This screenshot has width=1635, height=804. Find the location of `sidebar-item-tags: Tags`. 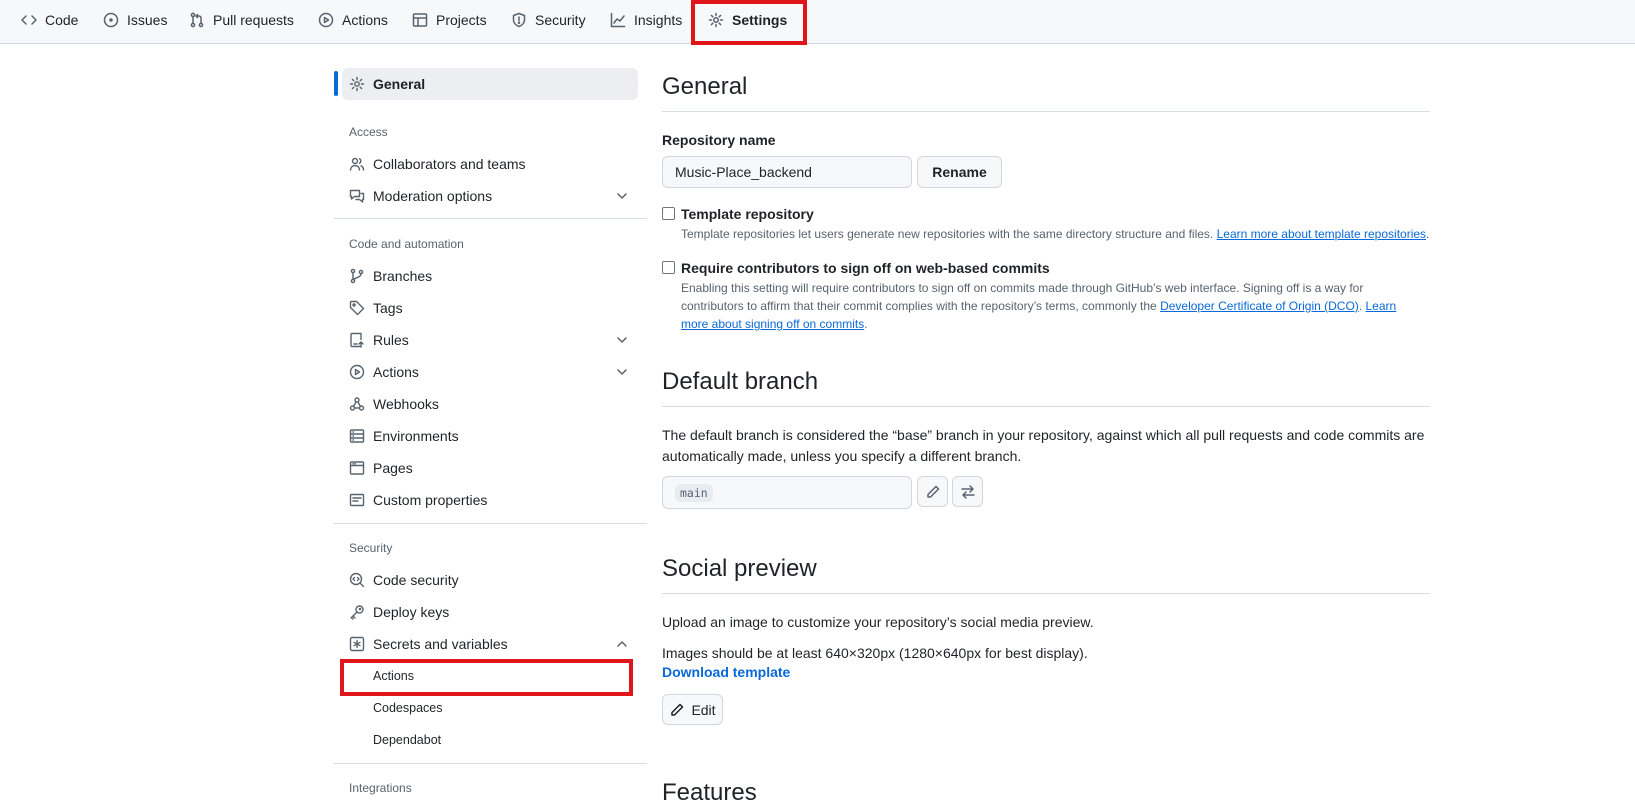

sidebar-item-tags: Tags is located at coordinates (376, 308).